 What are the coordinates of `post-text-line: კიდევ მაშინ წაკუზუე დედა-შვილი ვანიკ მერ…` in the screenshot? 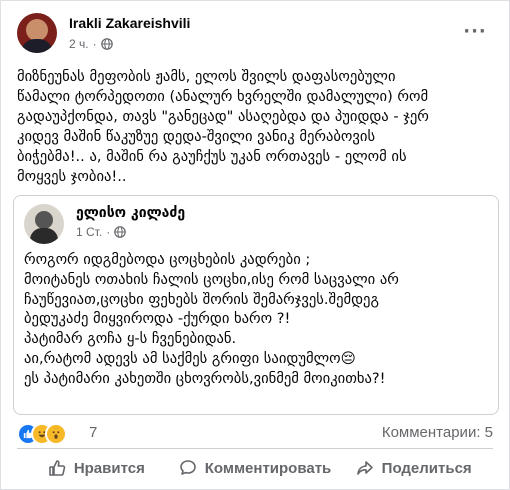 It's located at (196, 136).